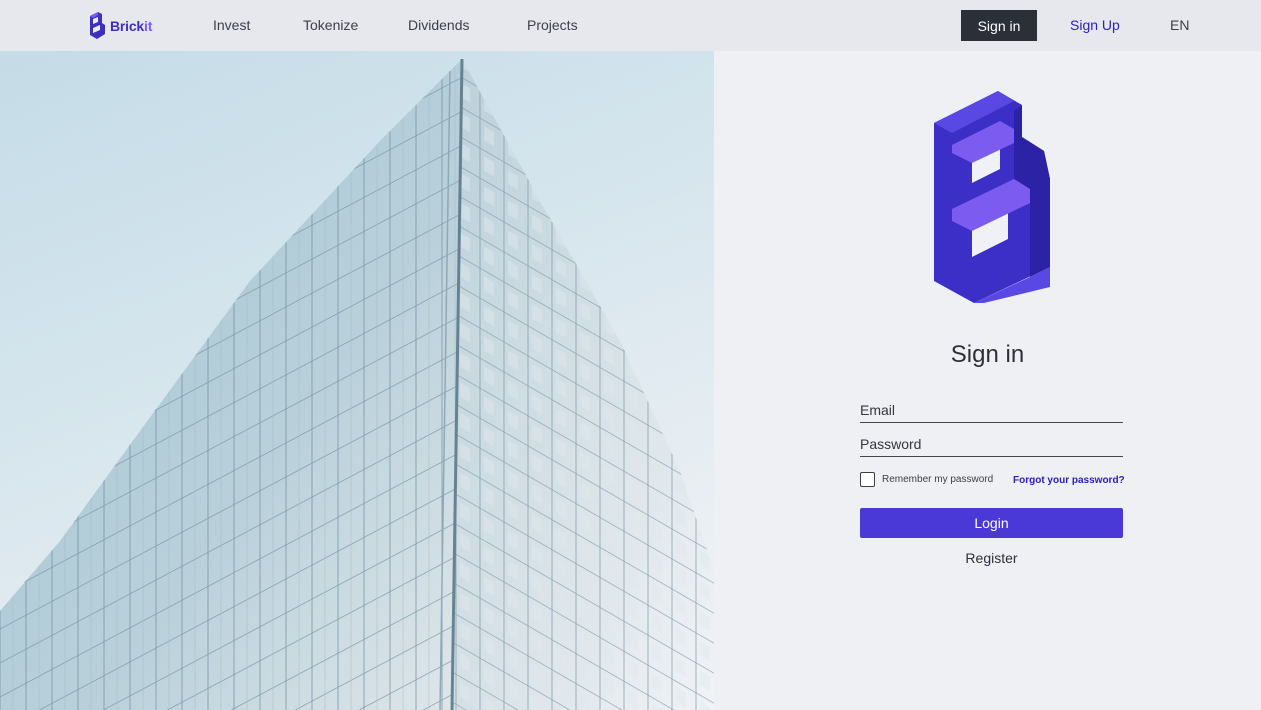  Describe the element at coordinates (991, 411) in the screenshot. I see `email-field: Email` at that location.